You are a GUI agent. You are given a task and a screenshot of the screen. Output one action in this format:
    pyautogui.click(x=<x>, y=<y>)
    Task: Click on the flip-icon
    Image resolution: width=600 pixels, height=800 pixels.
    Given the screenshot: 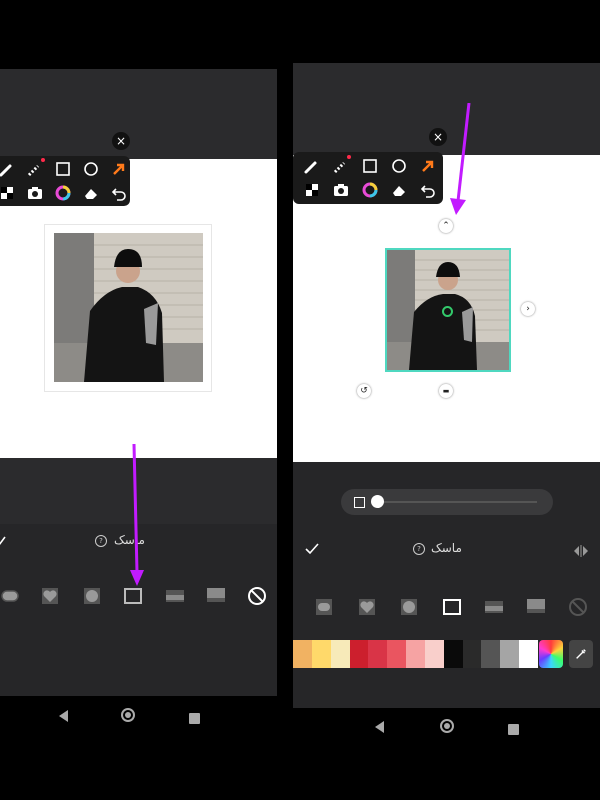 What is the action you would take?
    pyautogui.click(x=581, y=549)
    